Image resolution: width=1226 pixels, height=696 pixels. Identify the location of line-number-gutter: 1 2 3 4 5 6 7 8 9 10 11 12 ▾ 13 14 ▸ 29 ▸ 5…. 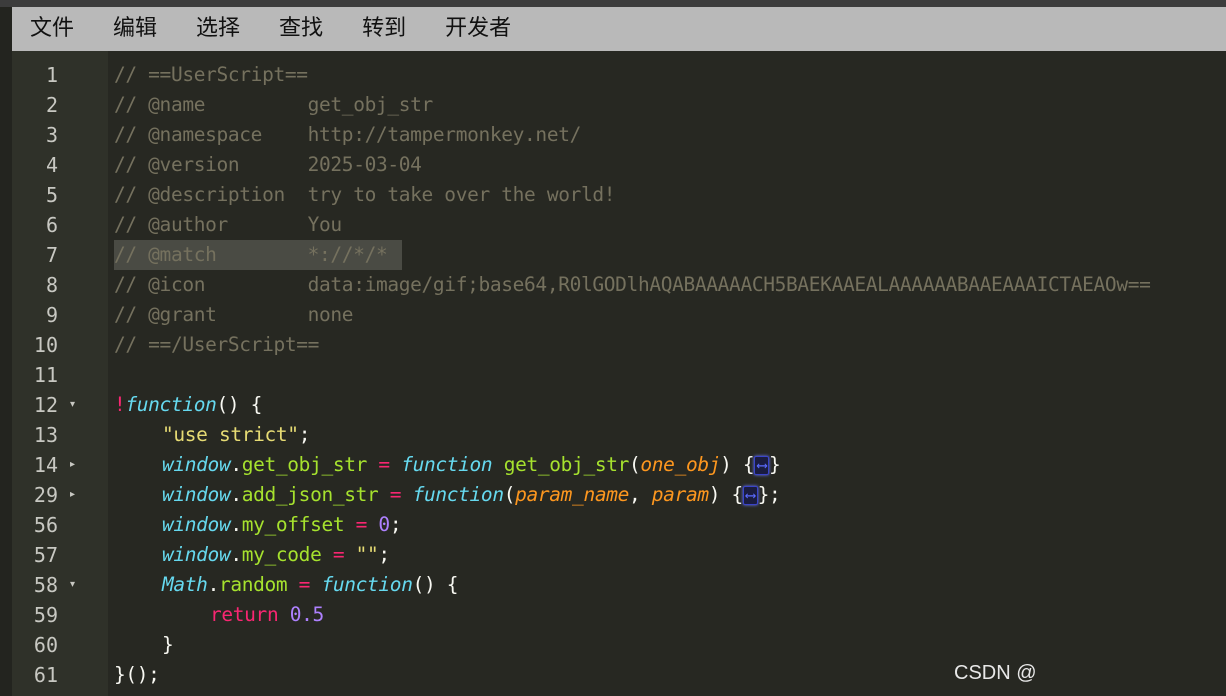
(60, 373).